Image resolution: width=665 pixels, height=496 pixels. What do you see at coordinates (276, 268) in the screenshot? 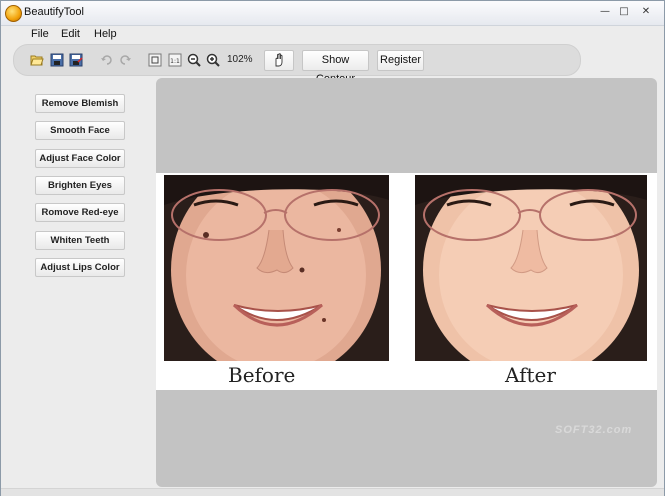
I see `before-photo` at bounding box center [276, 268].